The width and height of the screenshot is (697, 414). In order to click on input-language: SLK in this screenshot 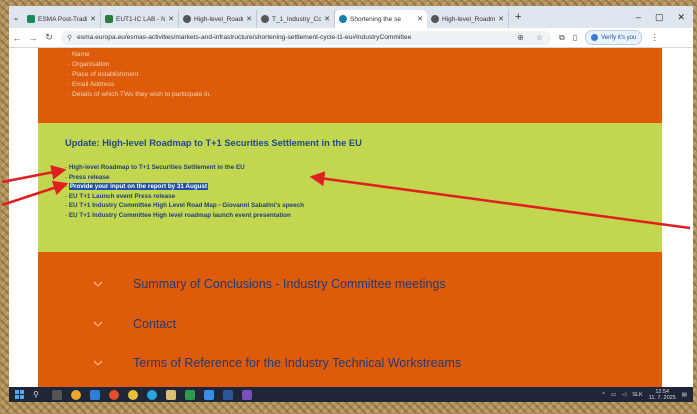, I will do `click(637, 395)`.